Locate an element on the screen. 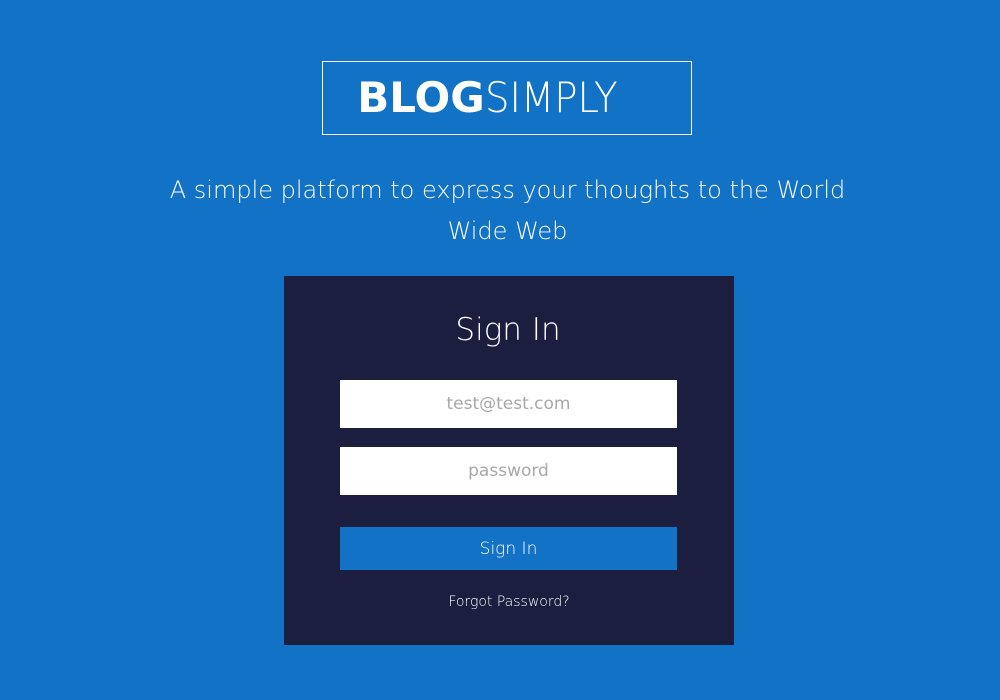  brand-logo-light: SIMPLY is located at coordinates (551, 97).